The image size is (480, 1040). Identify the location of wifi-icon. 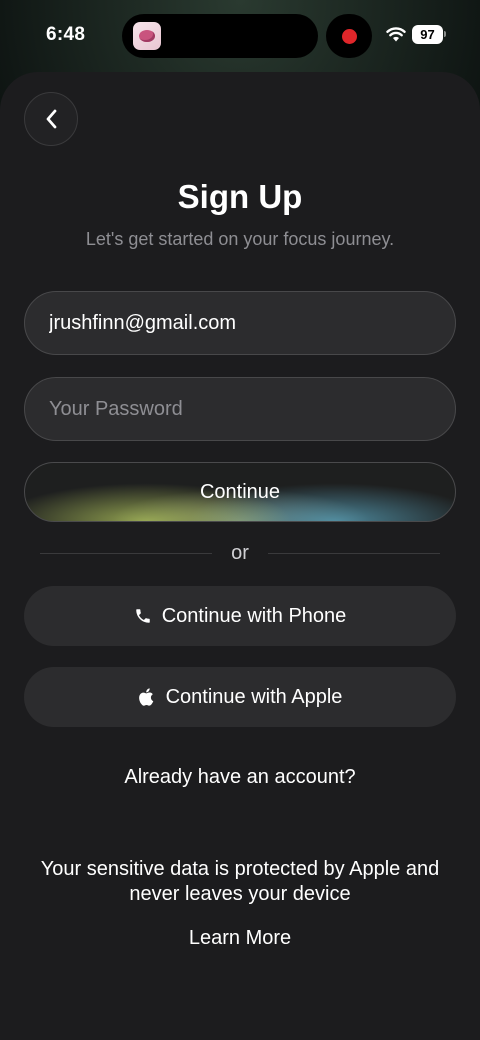
(396, 34).